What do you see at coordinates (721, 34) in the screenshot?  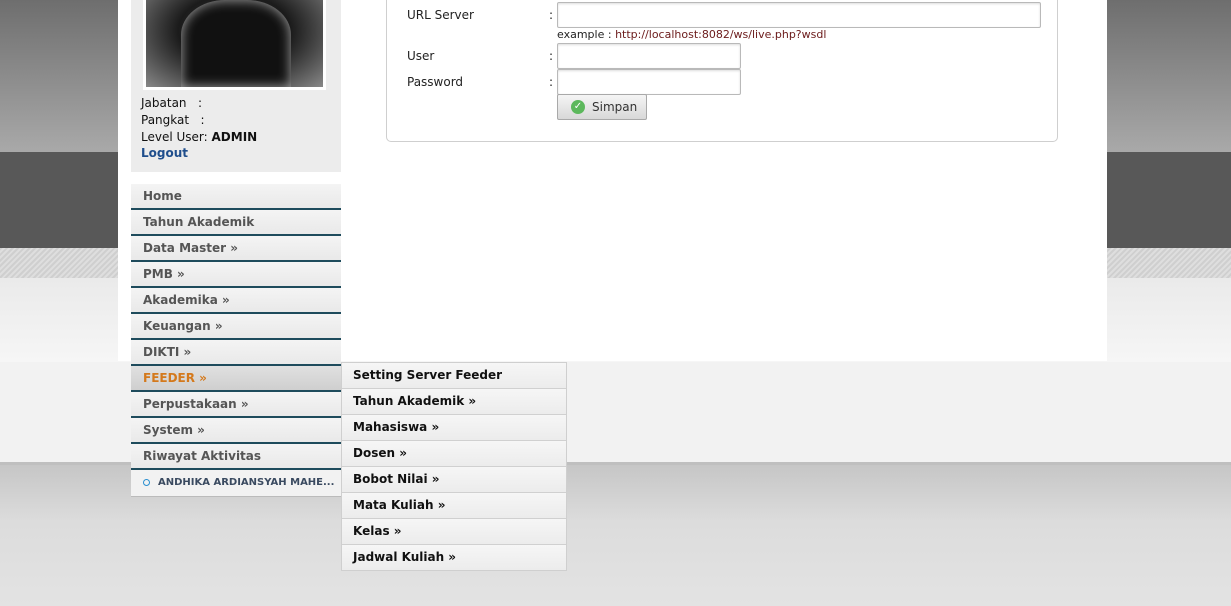 I see `example-url: http://localhost:8082/ws/live.php?wsdl` at bounding box center [721, 34].